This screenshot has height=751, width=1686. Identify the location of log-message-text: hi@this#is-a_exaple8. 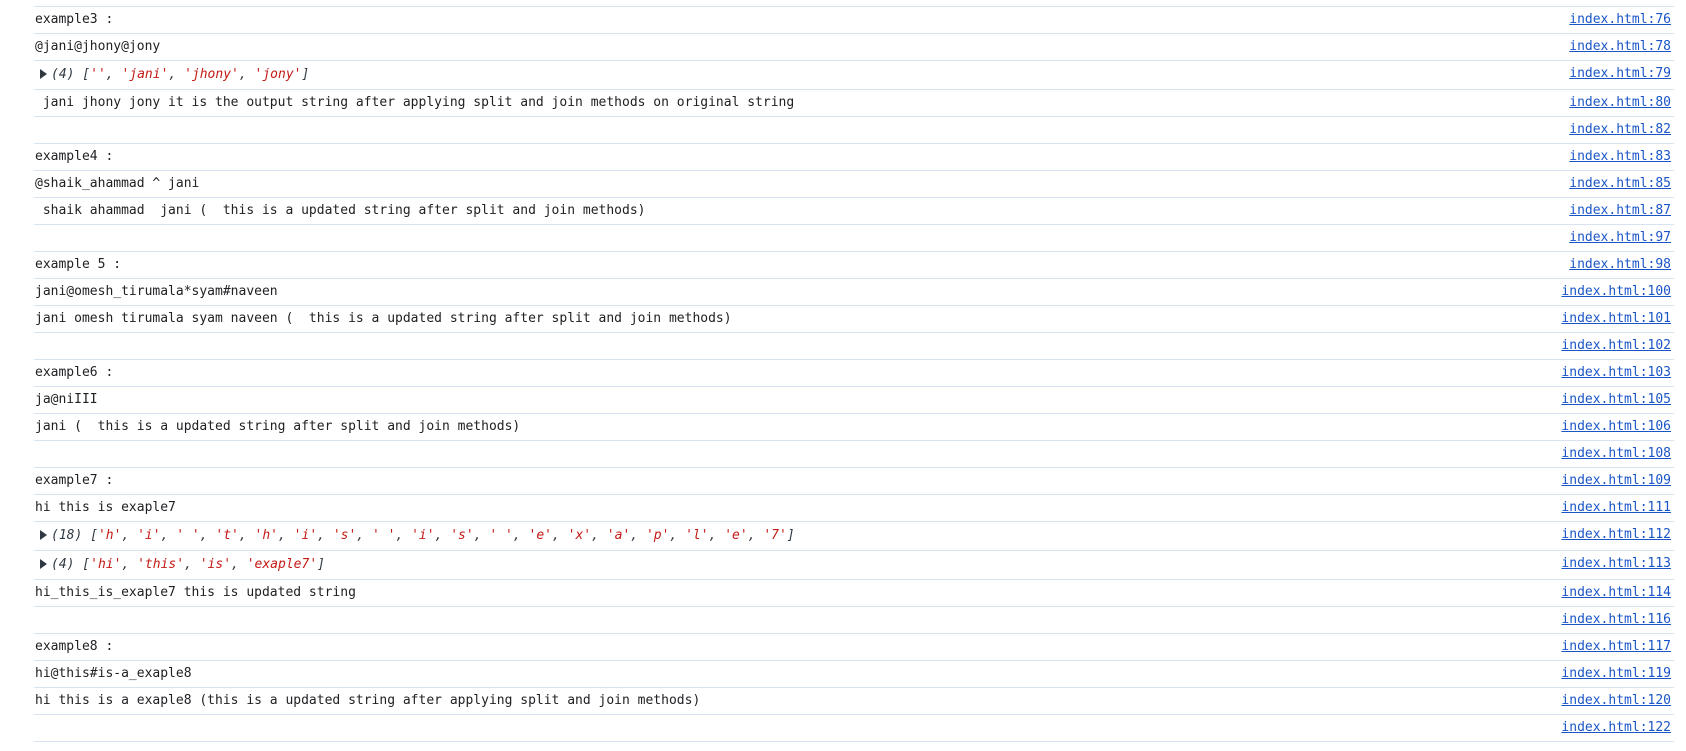
(113, 673).